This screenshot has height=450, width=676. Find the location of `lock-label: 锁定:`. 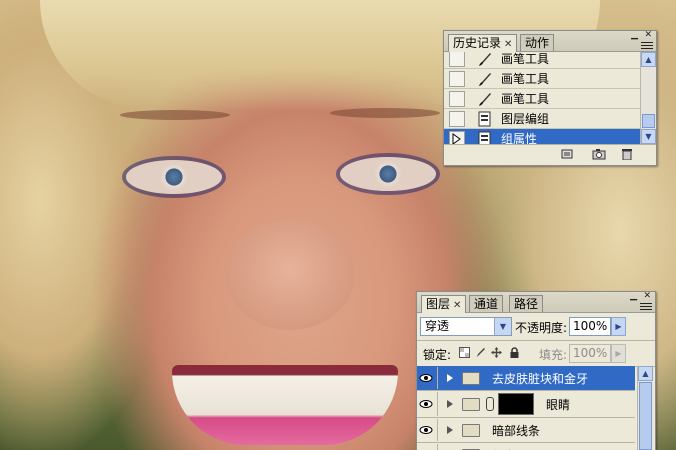

lock-label: 锁定: is located at coordinates (437, 355).